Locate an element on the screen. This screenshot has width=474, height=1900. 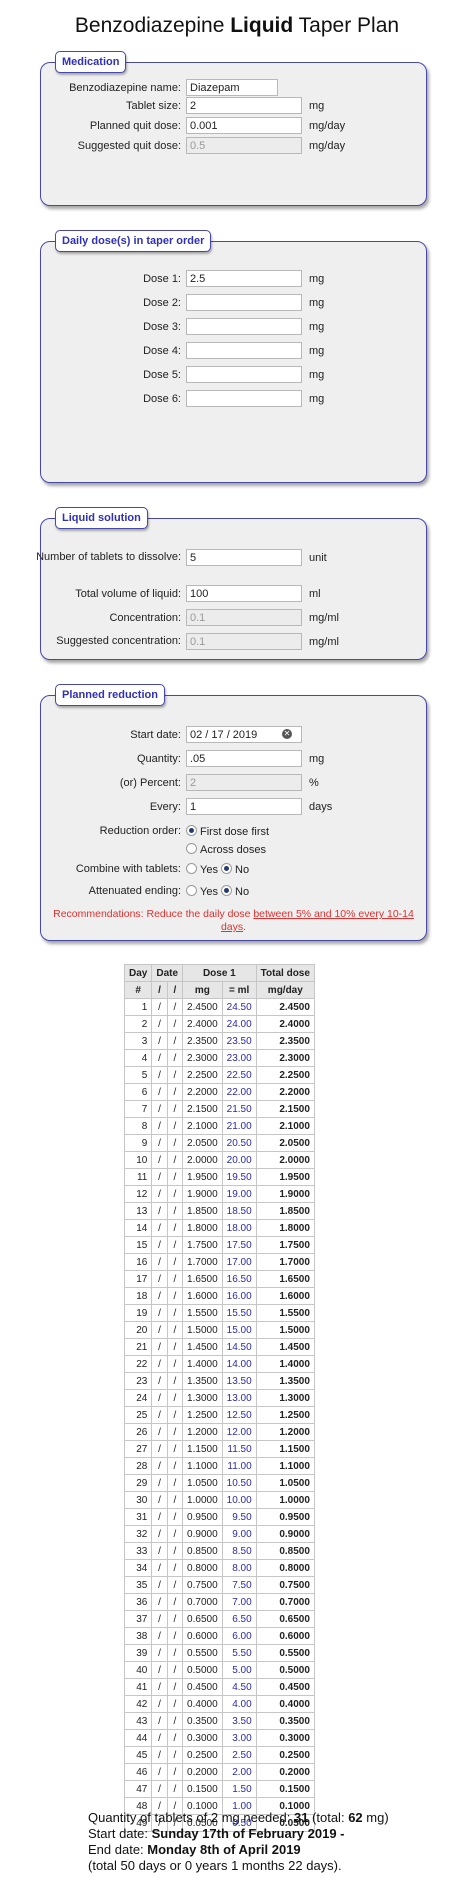
table-row: 18//1.6000 16.00 1.6000 is located at coordinates (219, 1296).